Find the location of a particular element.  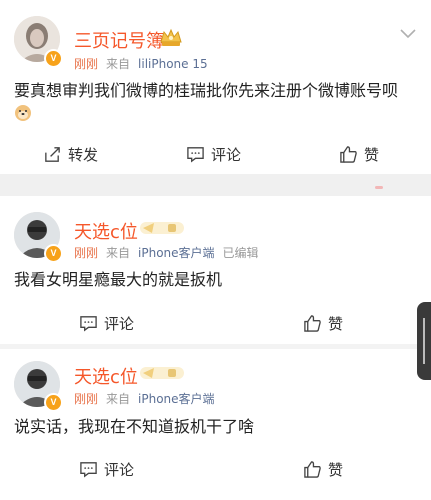

comment-meta: 刚刚 来自 iPhone客户端 已编辑 is located at coordinates (166, 252).